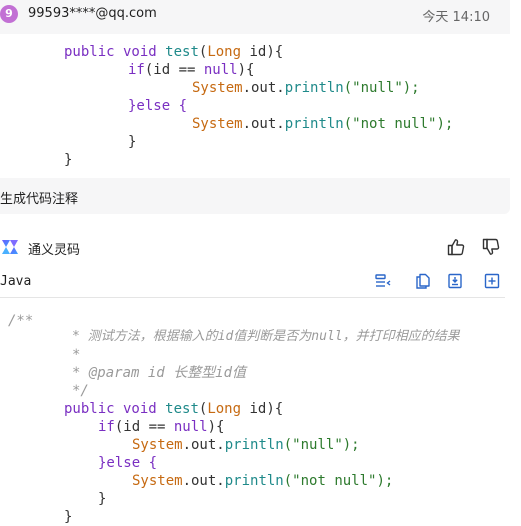  Describe the element at coordinates (16, 281) in the screenshot. I see `code-language-label: Java` at that location.